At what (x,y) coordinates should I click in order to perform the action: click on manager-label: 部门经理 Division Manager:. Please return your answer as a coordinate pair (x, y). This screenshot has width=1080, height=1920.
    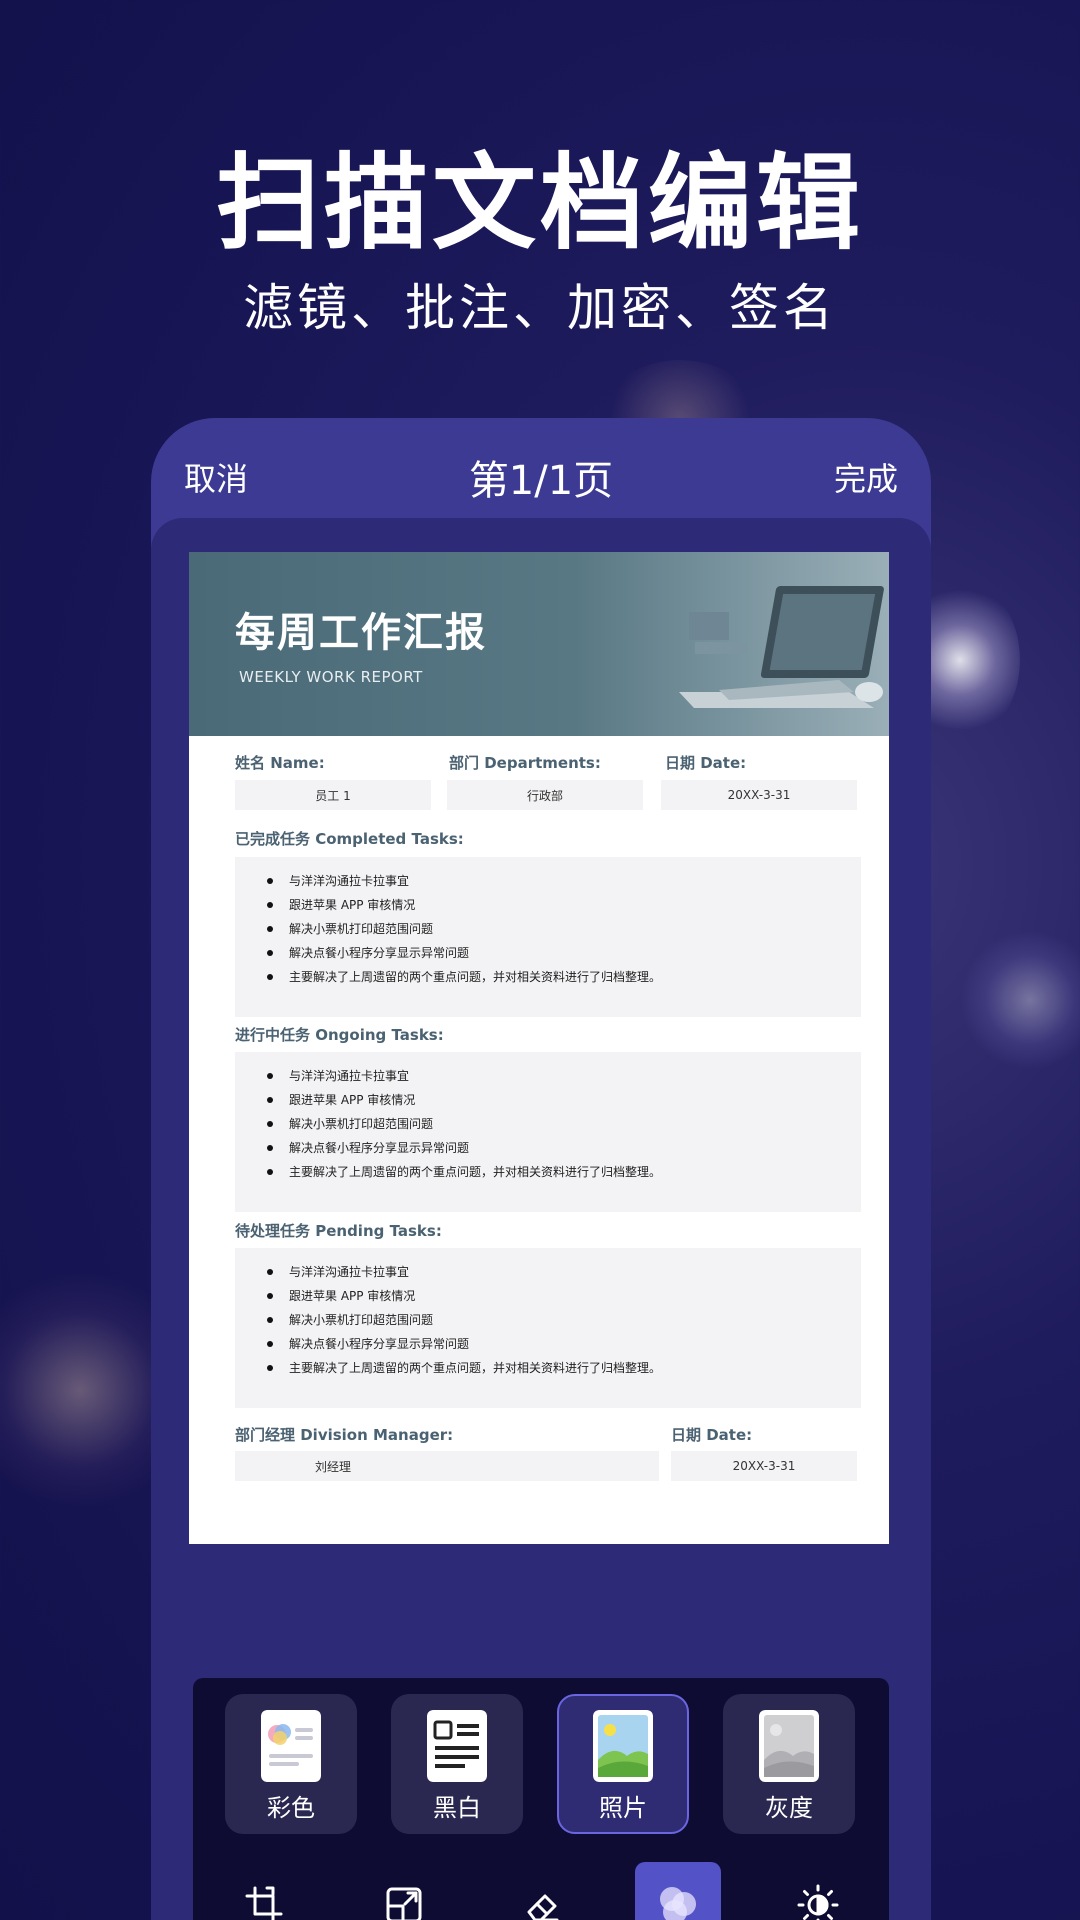
    Looking at the image, I should click on (344, 1435).